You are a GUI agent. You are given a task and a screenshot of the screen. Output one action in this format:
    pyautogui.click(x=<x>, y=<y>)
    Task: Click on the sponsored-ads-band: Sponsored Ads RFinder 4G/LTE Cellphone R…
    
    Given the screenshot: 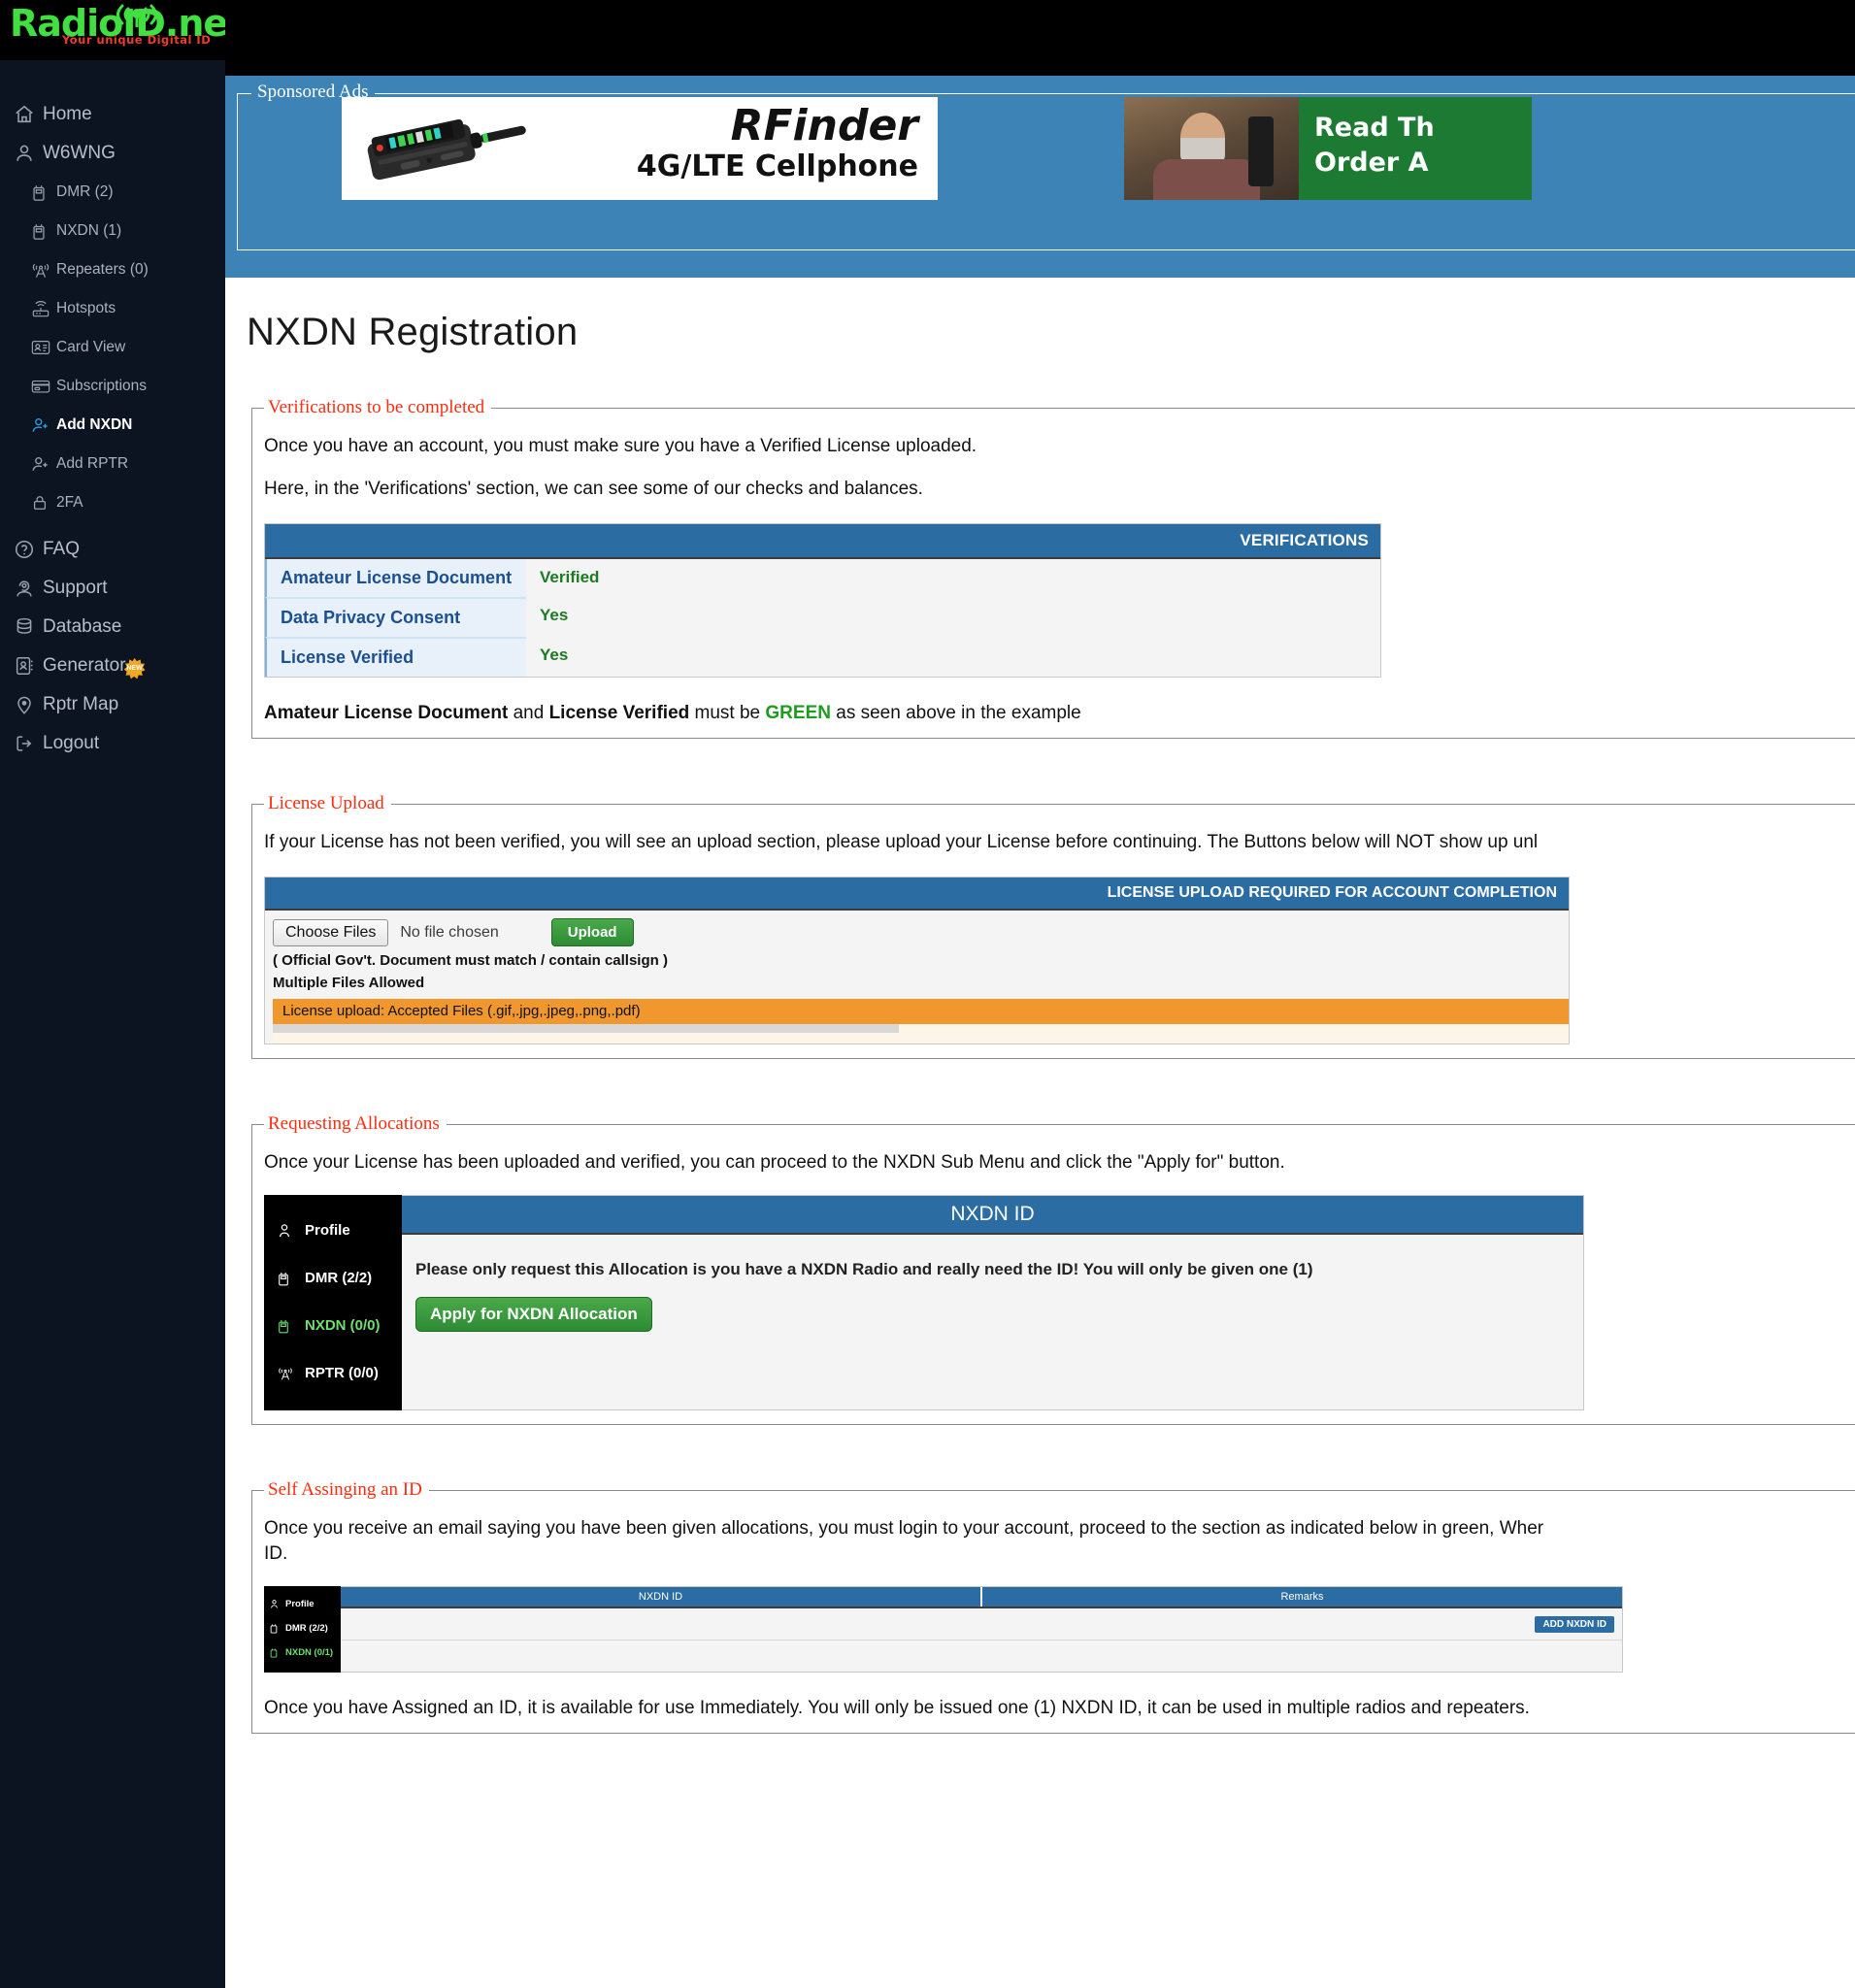 What is the action you would take?
    pyautogui.click(x=1040, y=166)
    